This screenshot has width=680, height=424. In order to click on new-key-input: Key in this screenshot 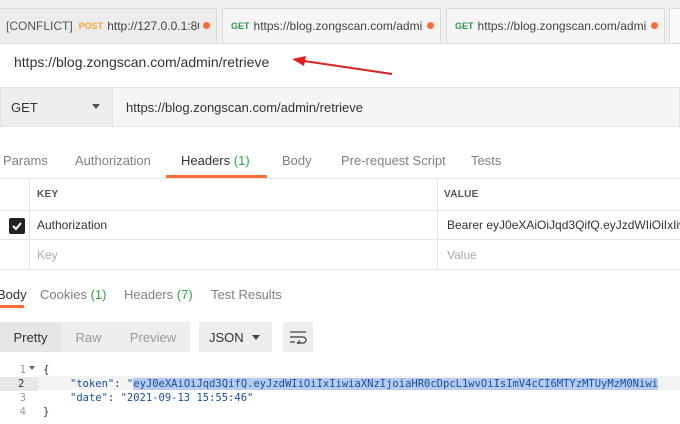, I will do `click(47, 254)`.